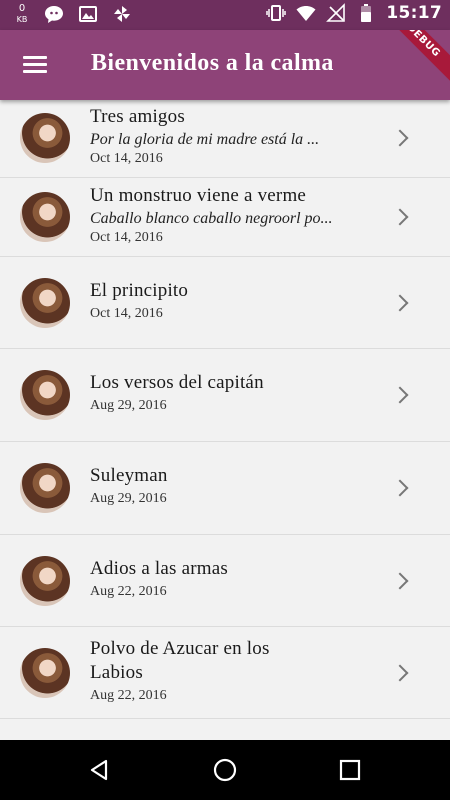  I want to click on recent-apps-square-icon, so click(350, 770).